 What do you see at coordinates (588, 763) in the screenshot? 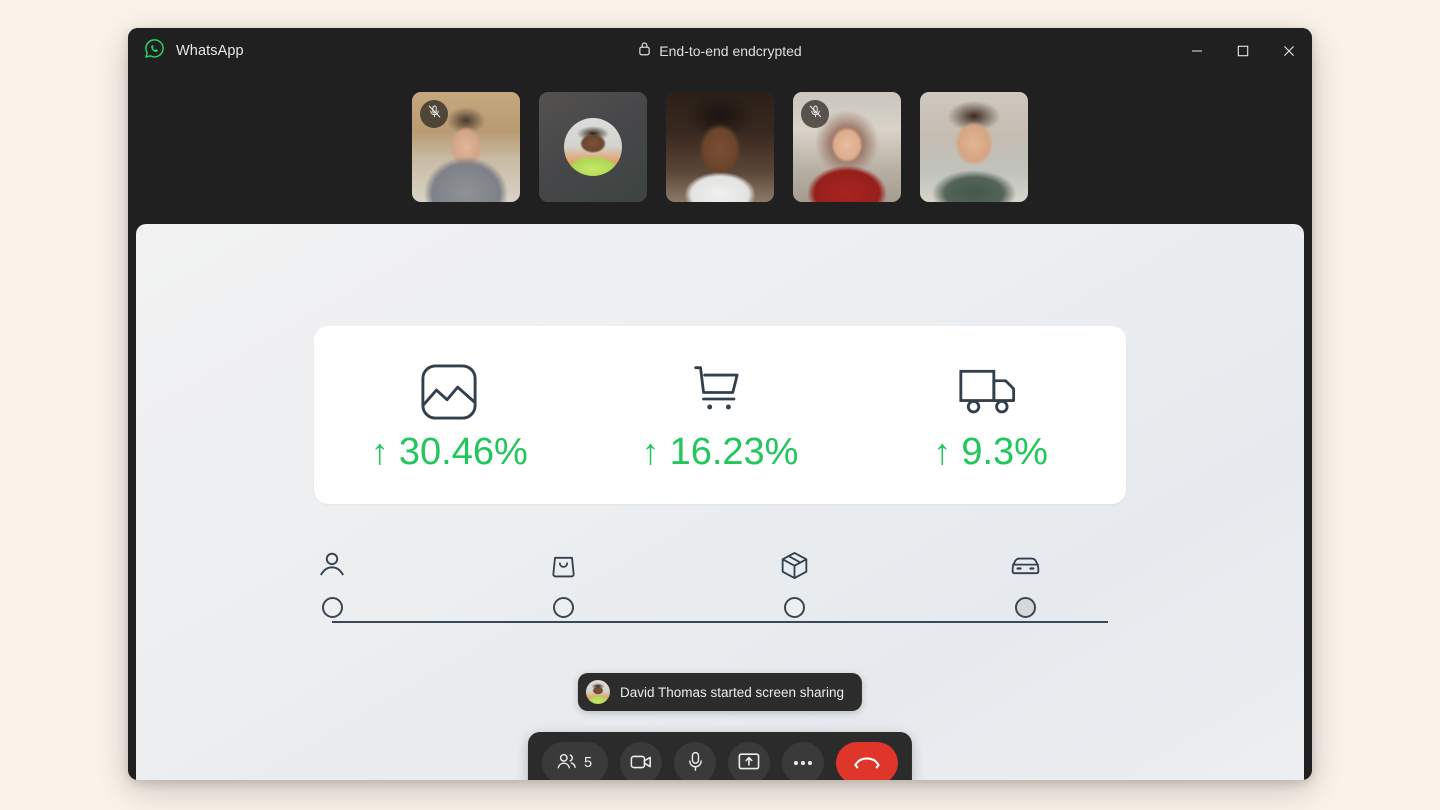
I see `participants-count: 5` at bounding box center [588, 763].